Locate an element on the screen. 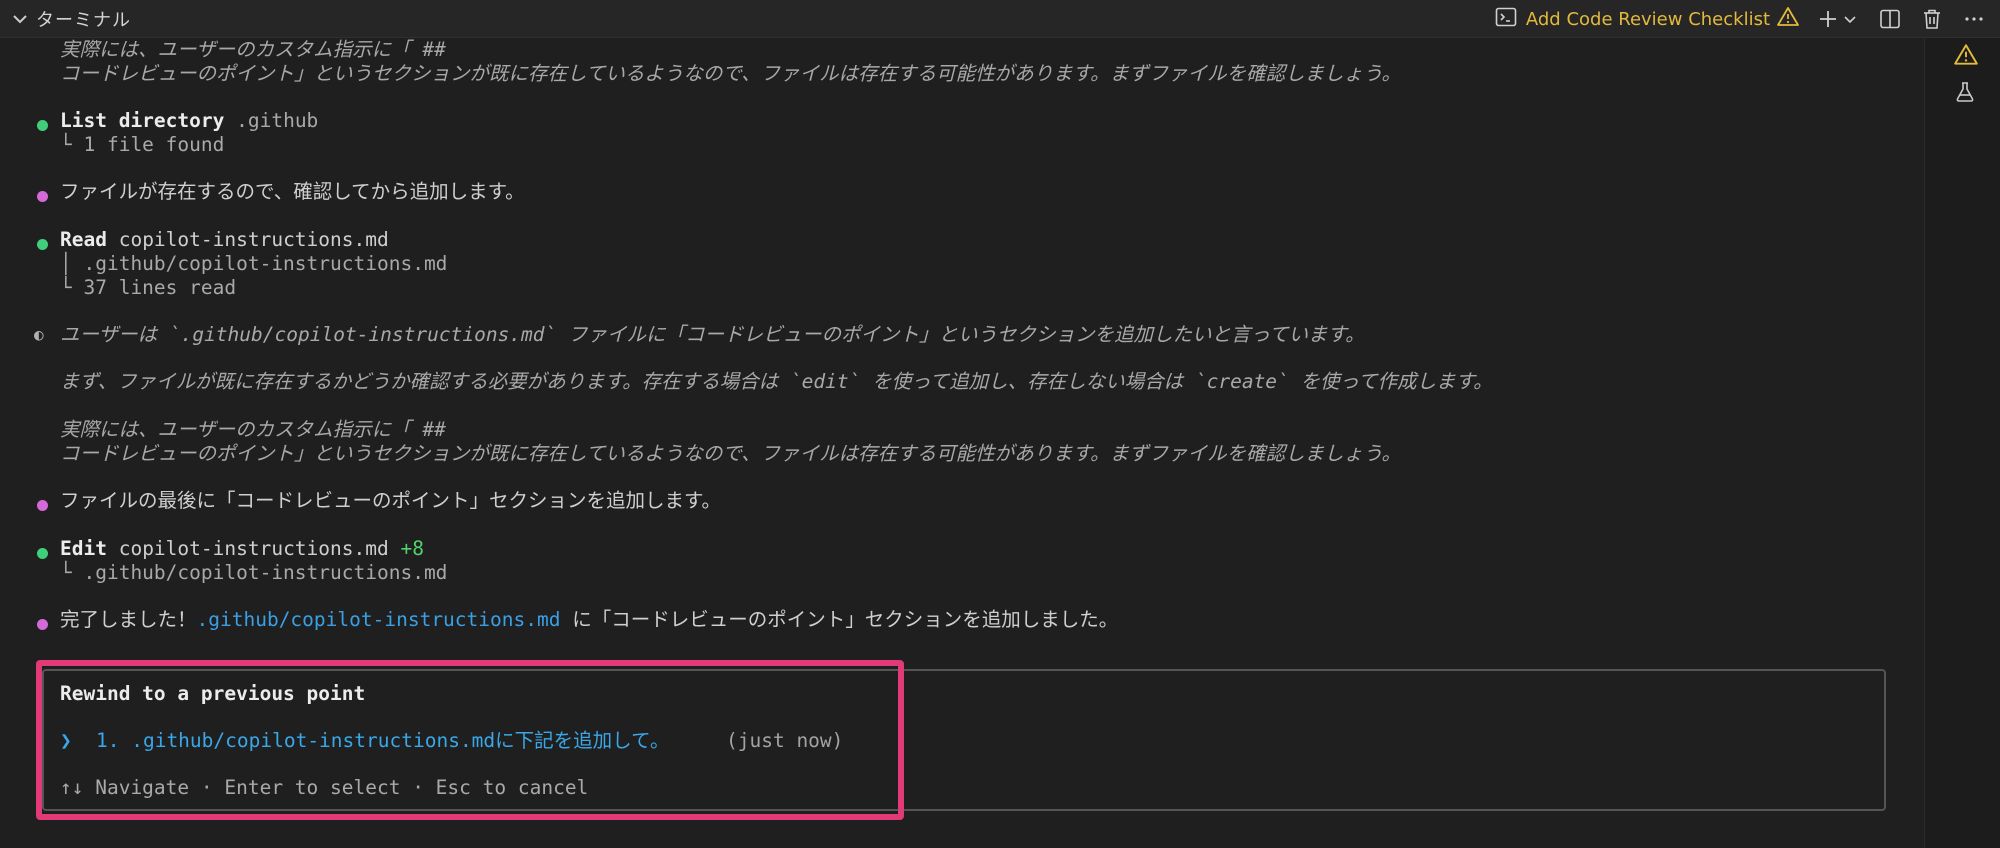 Image resolution: width=2000 pixels, height=848 pixels. dropdown-icon is located at coordinates (1850, 19).